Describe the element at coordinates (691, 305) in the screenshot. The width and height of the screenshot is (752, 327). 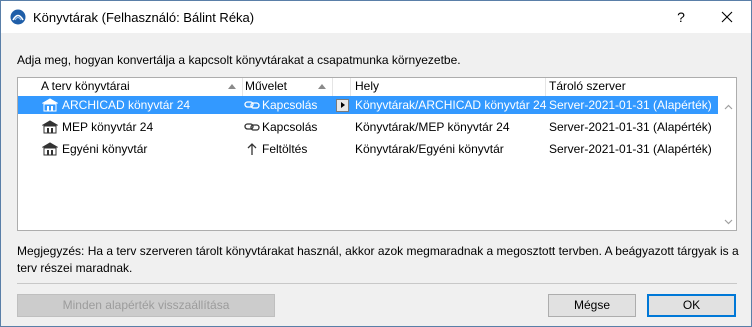
I see `ok-button: OK` at that location.